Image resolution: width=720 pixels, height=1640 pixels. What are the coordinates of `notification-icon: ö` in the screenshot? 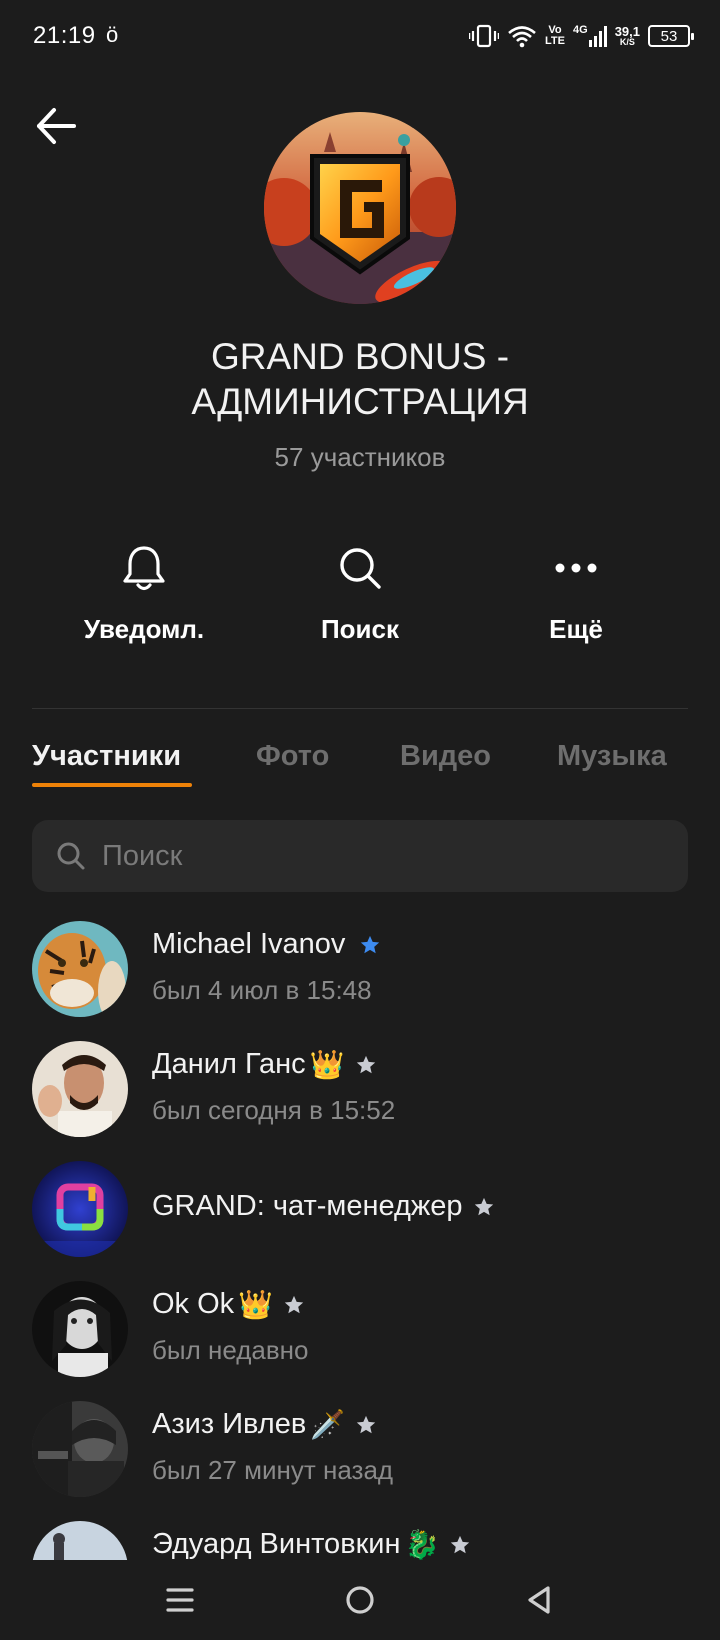 It's located at (112, 34).